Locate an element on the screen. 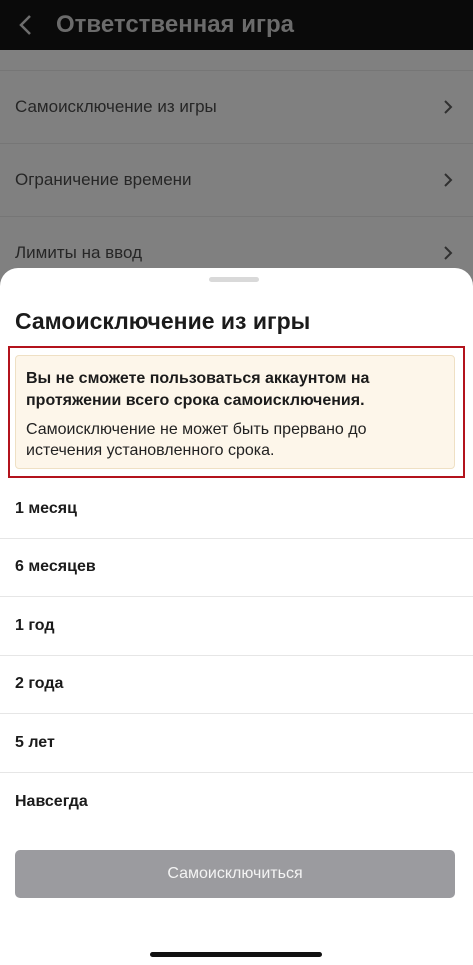 Image resolution: width=473 pixels, height=965 pixels. menu-item-label: Лимиты на ввод is located at coordinates (79, 252).